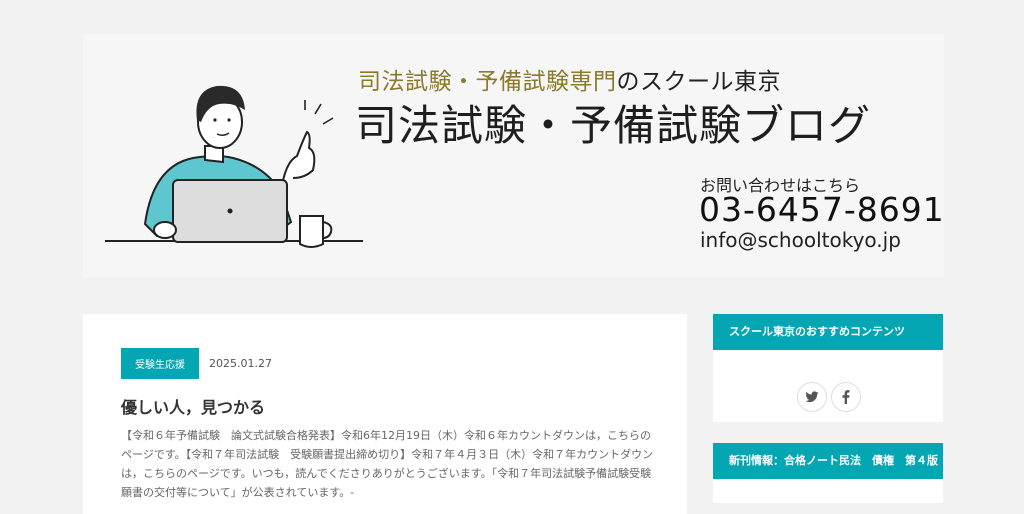 This screenshot has width=1024, height=514. What do you see at coordinates (240, 363) in the screenshot?
I see `post-date: 2025.01.27` at bounding box center [240, 363].